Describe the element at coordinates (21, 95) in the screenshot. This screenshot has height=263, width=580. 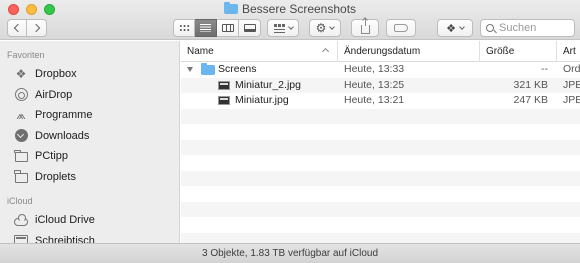
I see `airdrop-icon` at that location.